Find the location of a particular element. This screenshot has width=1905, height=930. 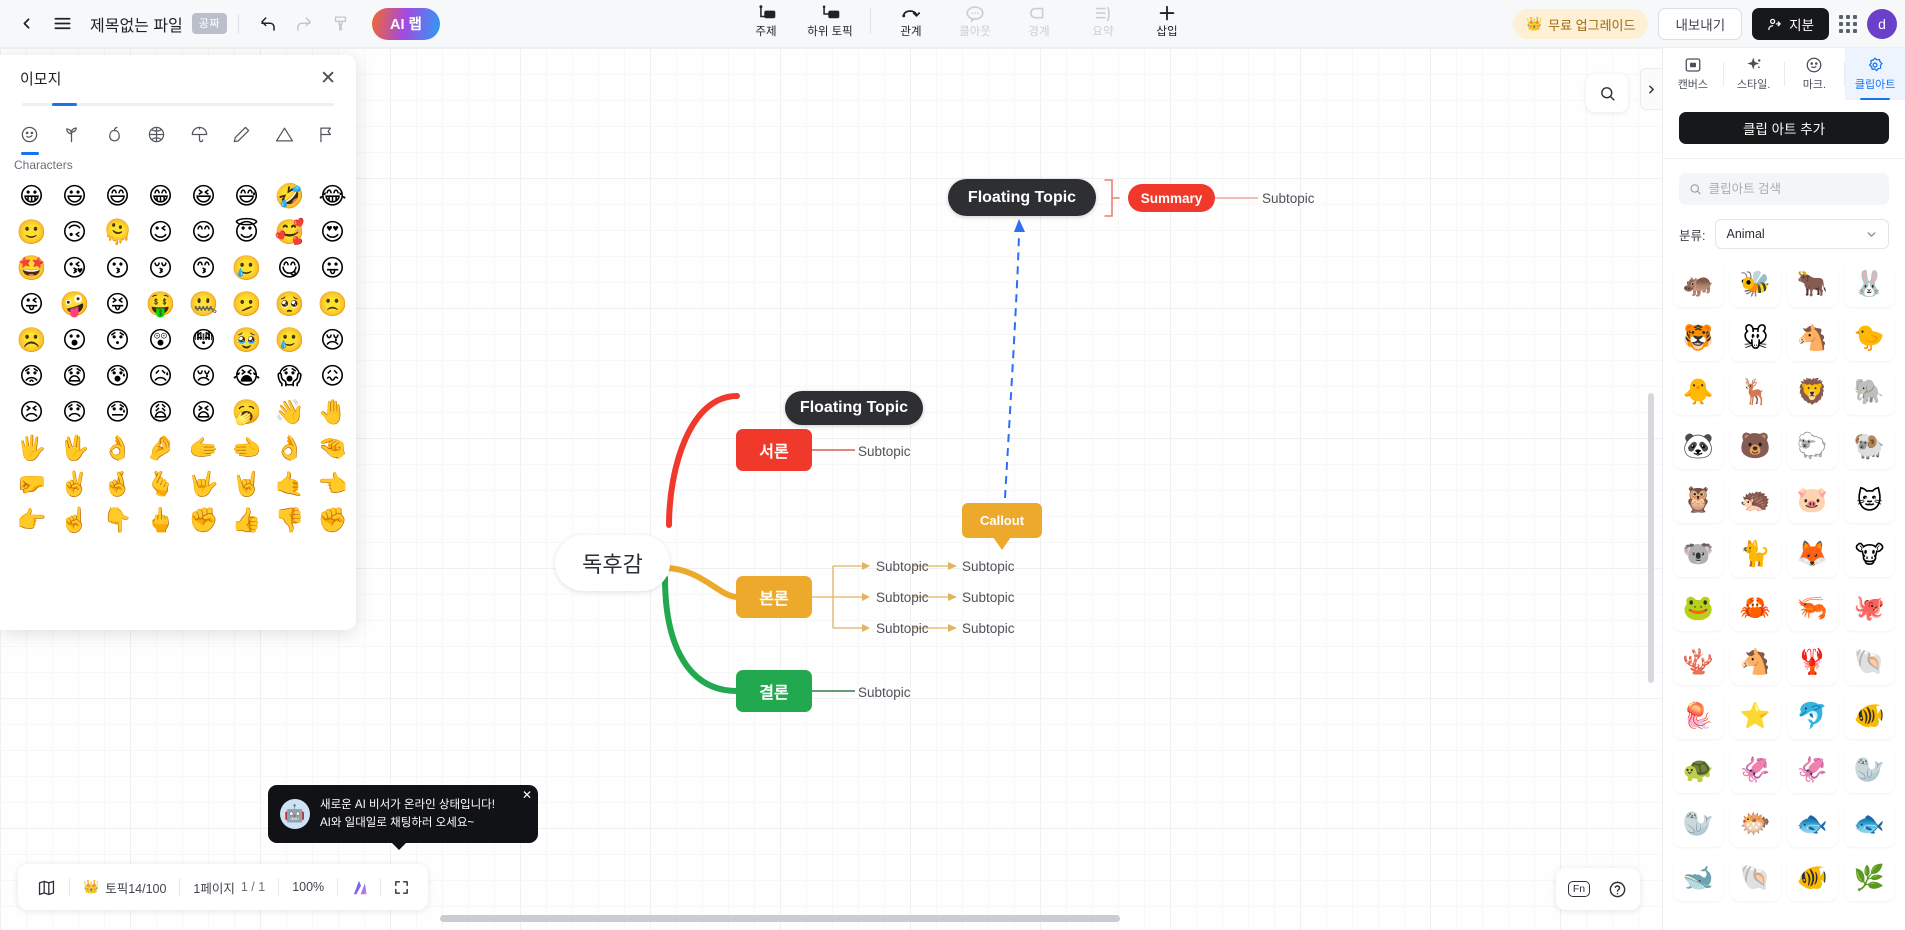

clipart-item: 🦭 is located at coordinates (1869, 770).